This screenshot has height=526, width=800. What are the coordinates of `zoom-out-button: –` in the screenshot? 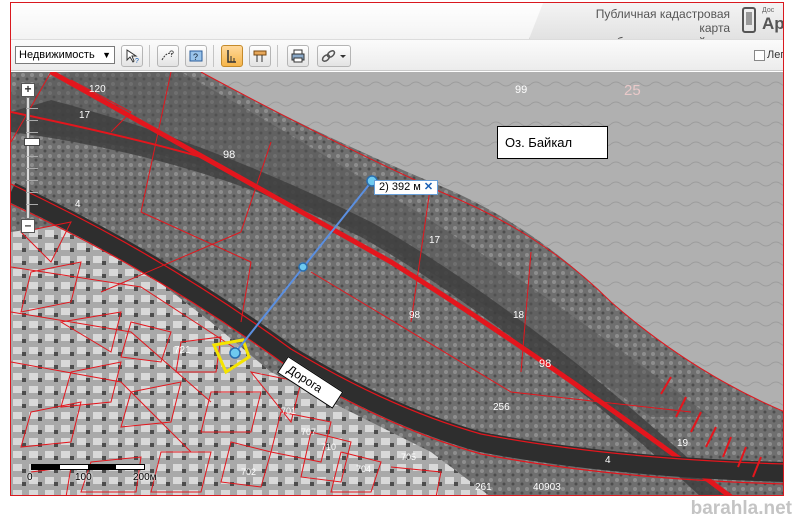 It's located at (28, 226).